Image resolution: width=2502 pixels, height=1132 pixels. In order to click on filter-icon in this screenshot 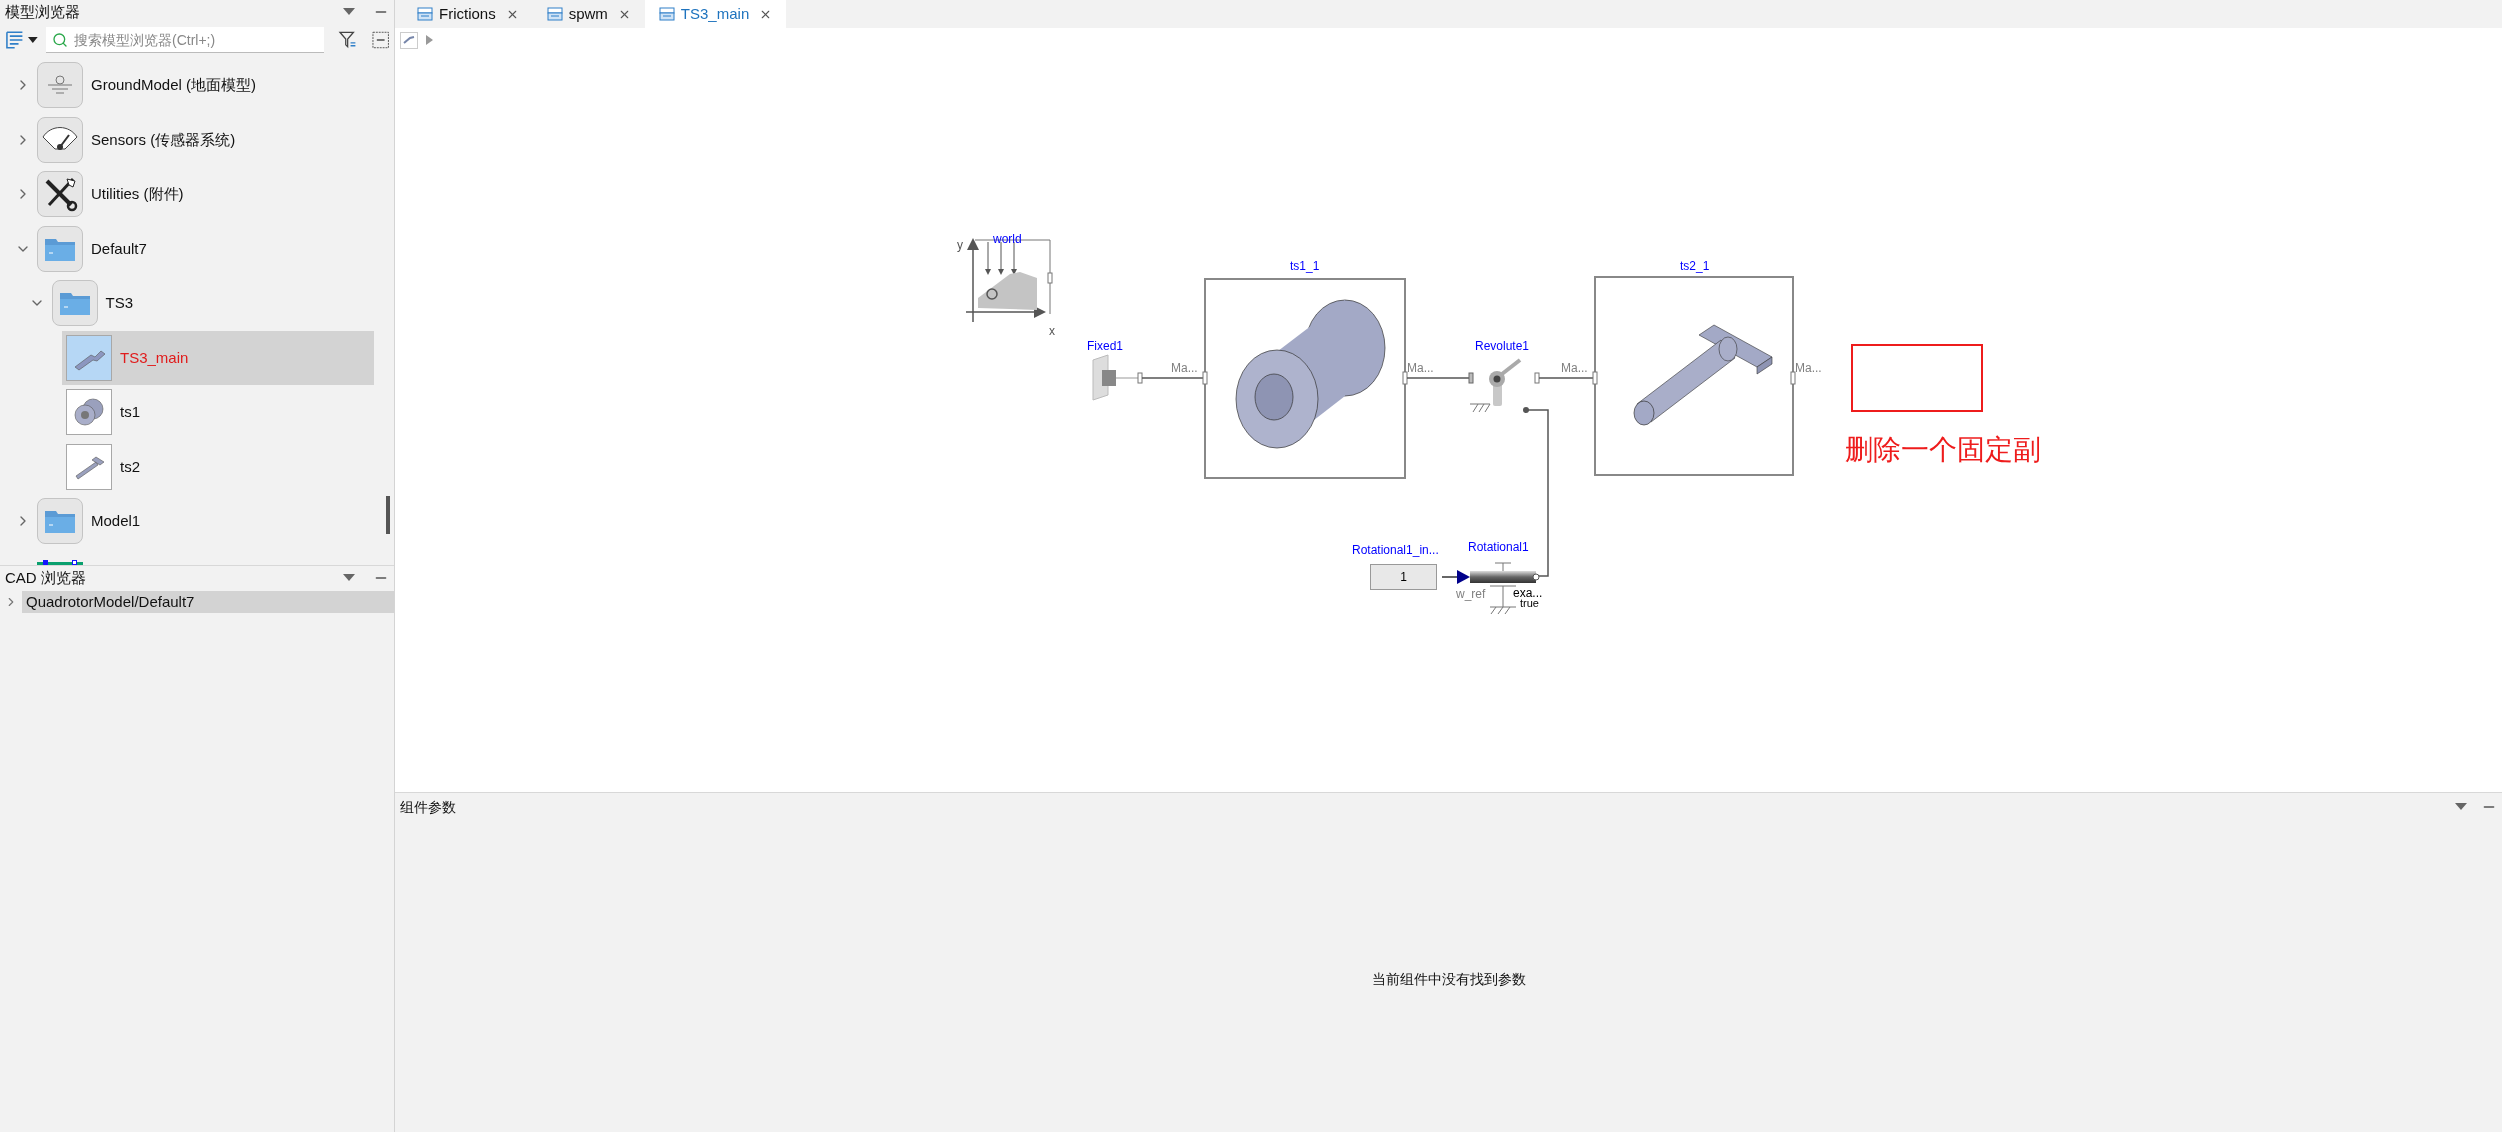, I will do `click(348, 40)`.